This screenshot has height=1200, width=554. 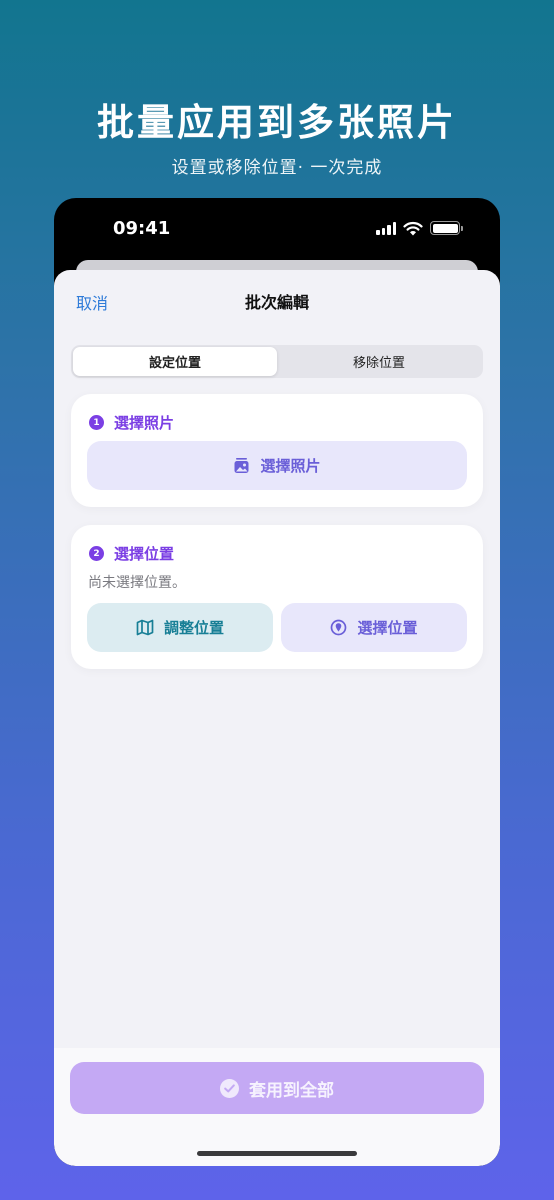 I want to click on select-photos-label: 選擇照片, so click(x=290, y=466).